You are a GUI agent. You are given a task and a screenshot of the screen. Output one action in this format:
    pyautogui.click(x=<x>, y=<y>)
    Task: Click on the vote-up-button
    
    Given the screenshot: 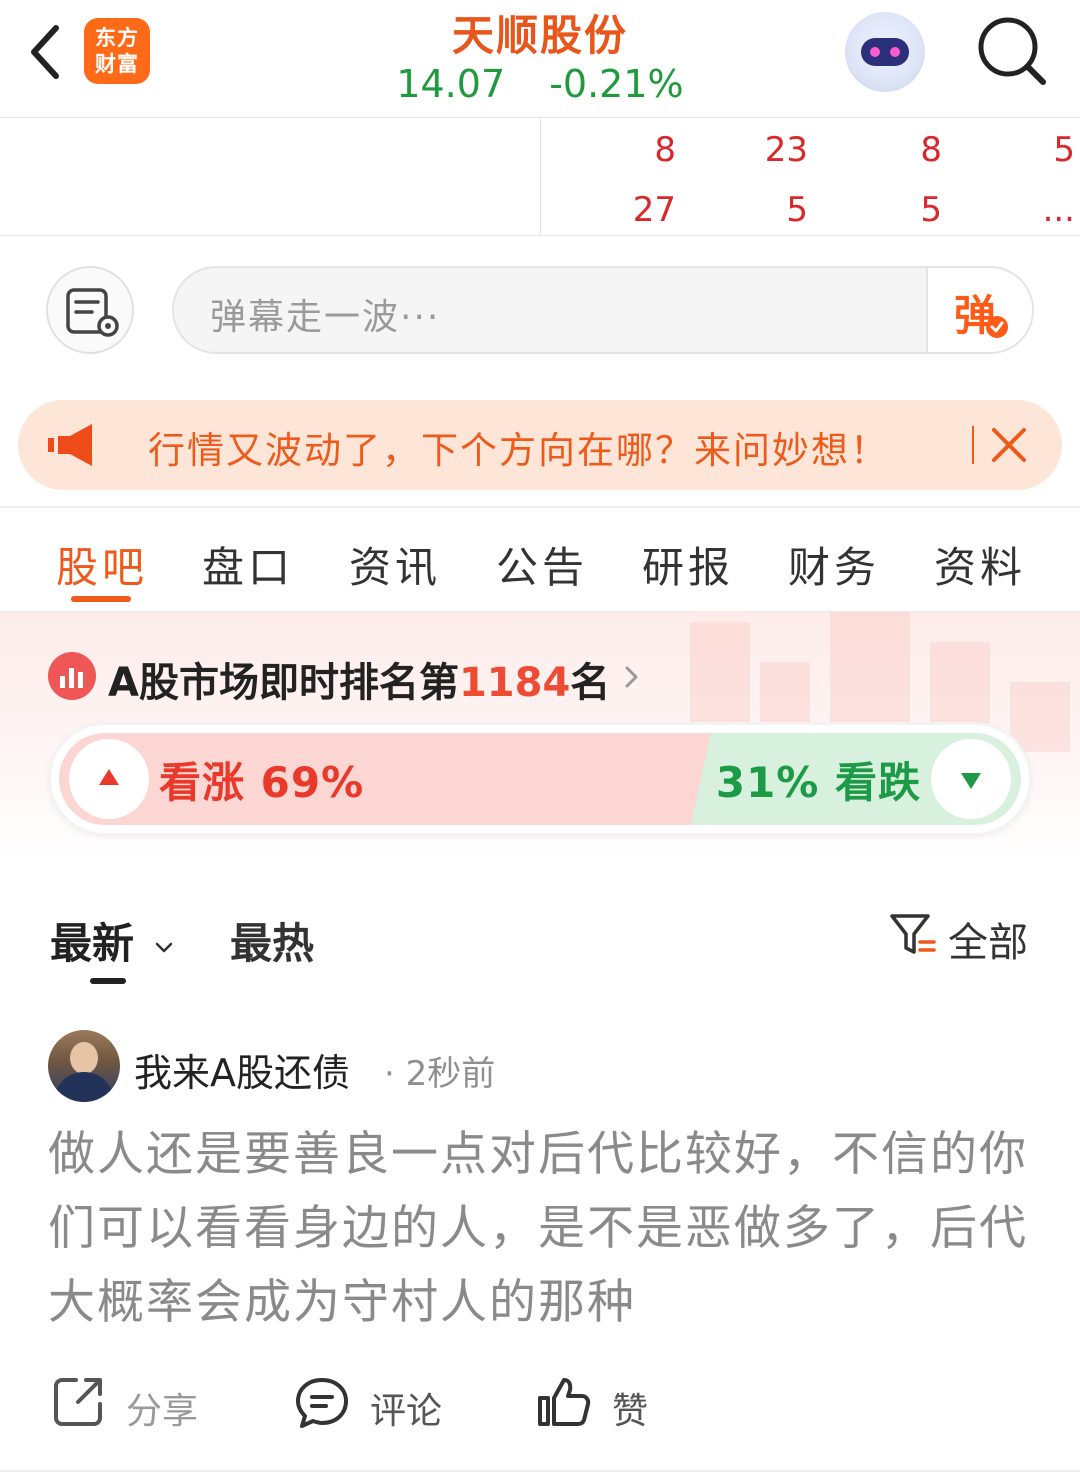 What is the action you would take?
    pyautogui.click(x=109, y=779)
    